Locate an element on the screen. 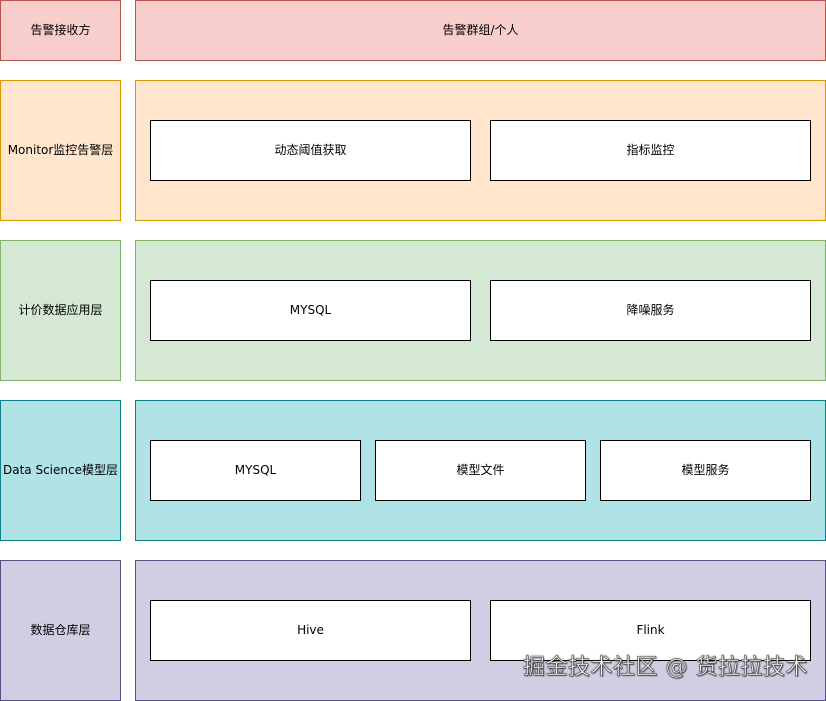  data-warehouse-layer-label: 数据仓库层 is located at coordinates (60, 630).